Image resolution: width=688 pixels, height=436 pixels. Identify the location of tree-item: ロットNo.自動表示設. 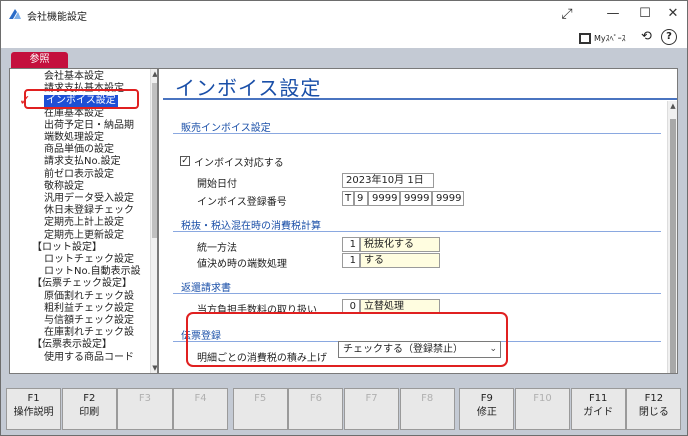
(92, 272).